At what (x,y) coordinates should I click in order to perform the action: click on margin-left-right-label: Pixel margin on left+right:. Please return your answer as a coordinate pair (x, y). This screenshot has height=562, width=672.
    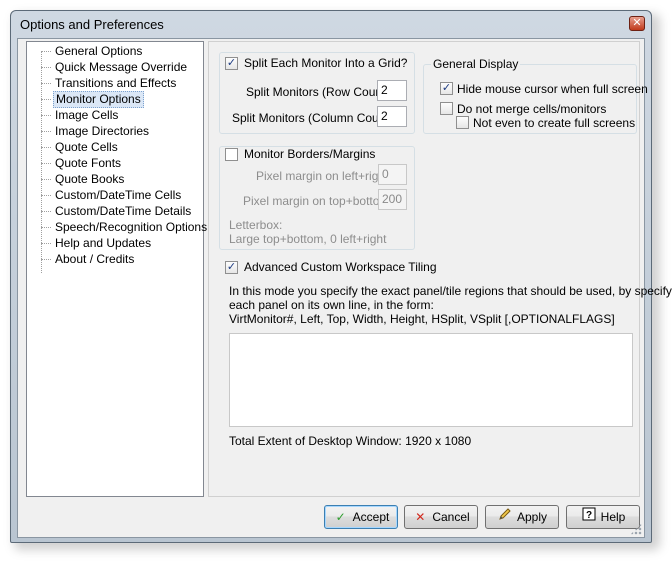
    Looking at the image, I should click on (324, 176).